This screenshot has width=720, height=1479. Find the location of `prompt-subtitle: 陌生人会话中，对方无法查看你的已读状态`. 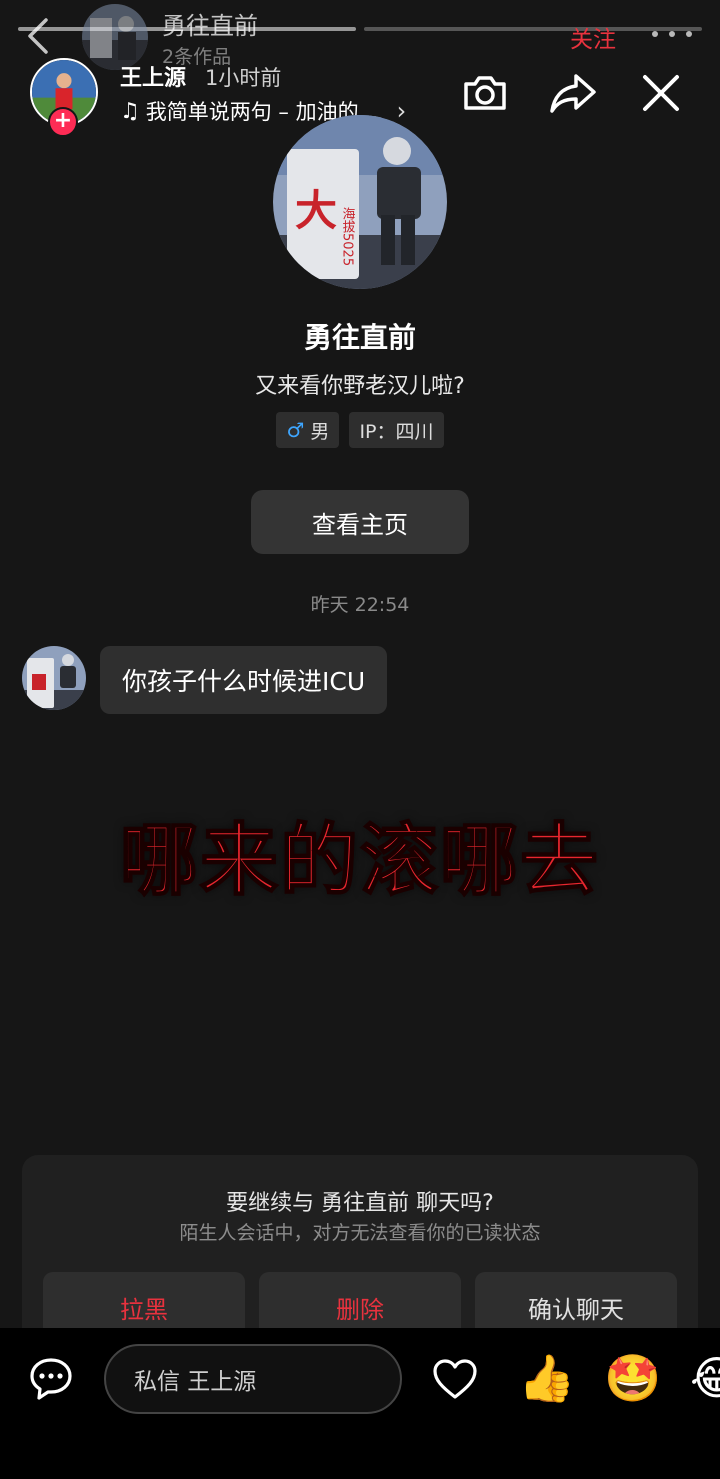

prompt-subtitle: 陌生人会话中，对方无法查看你的已读状态 is located at coordinates (360, 1233).